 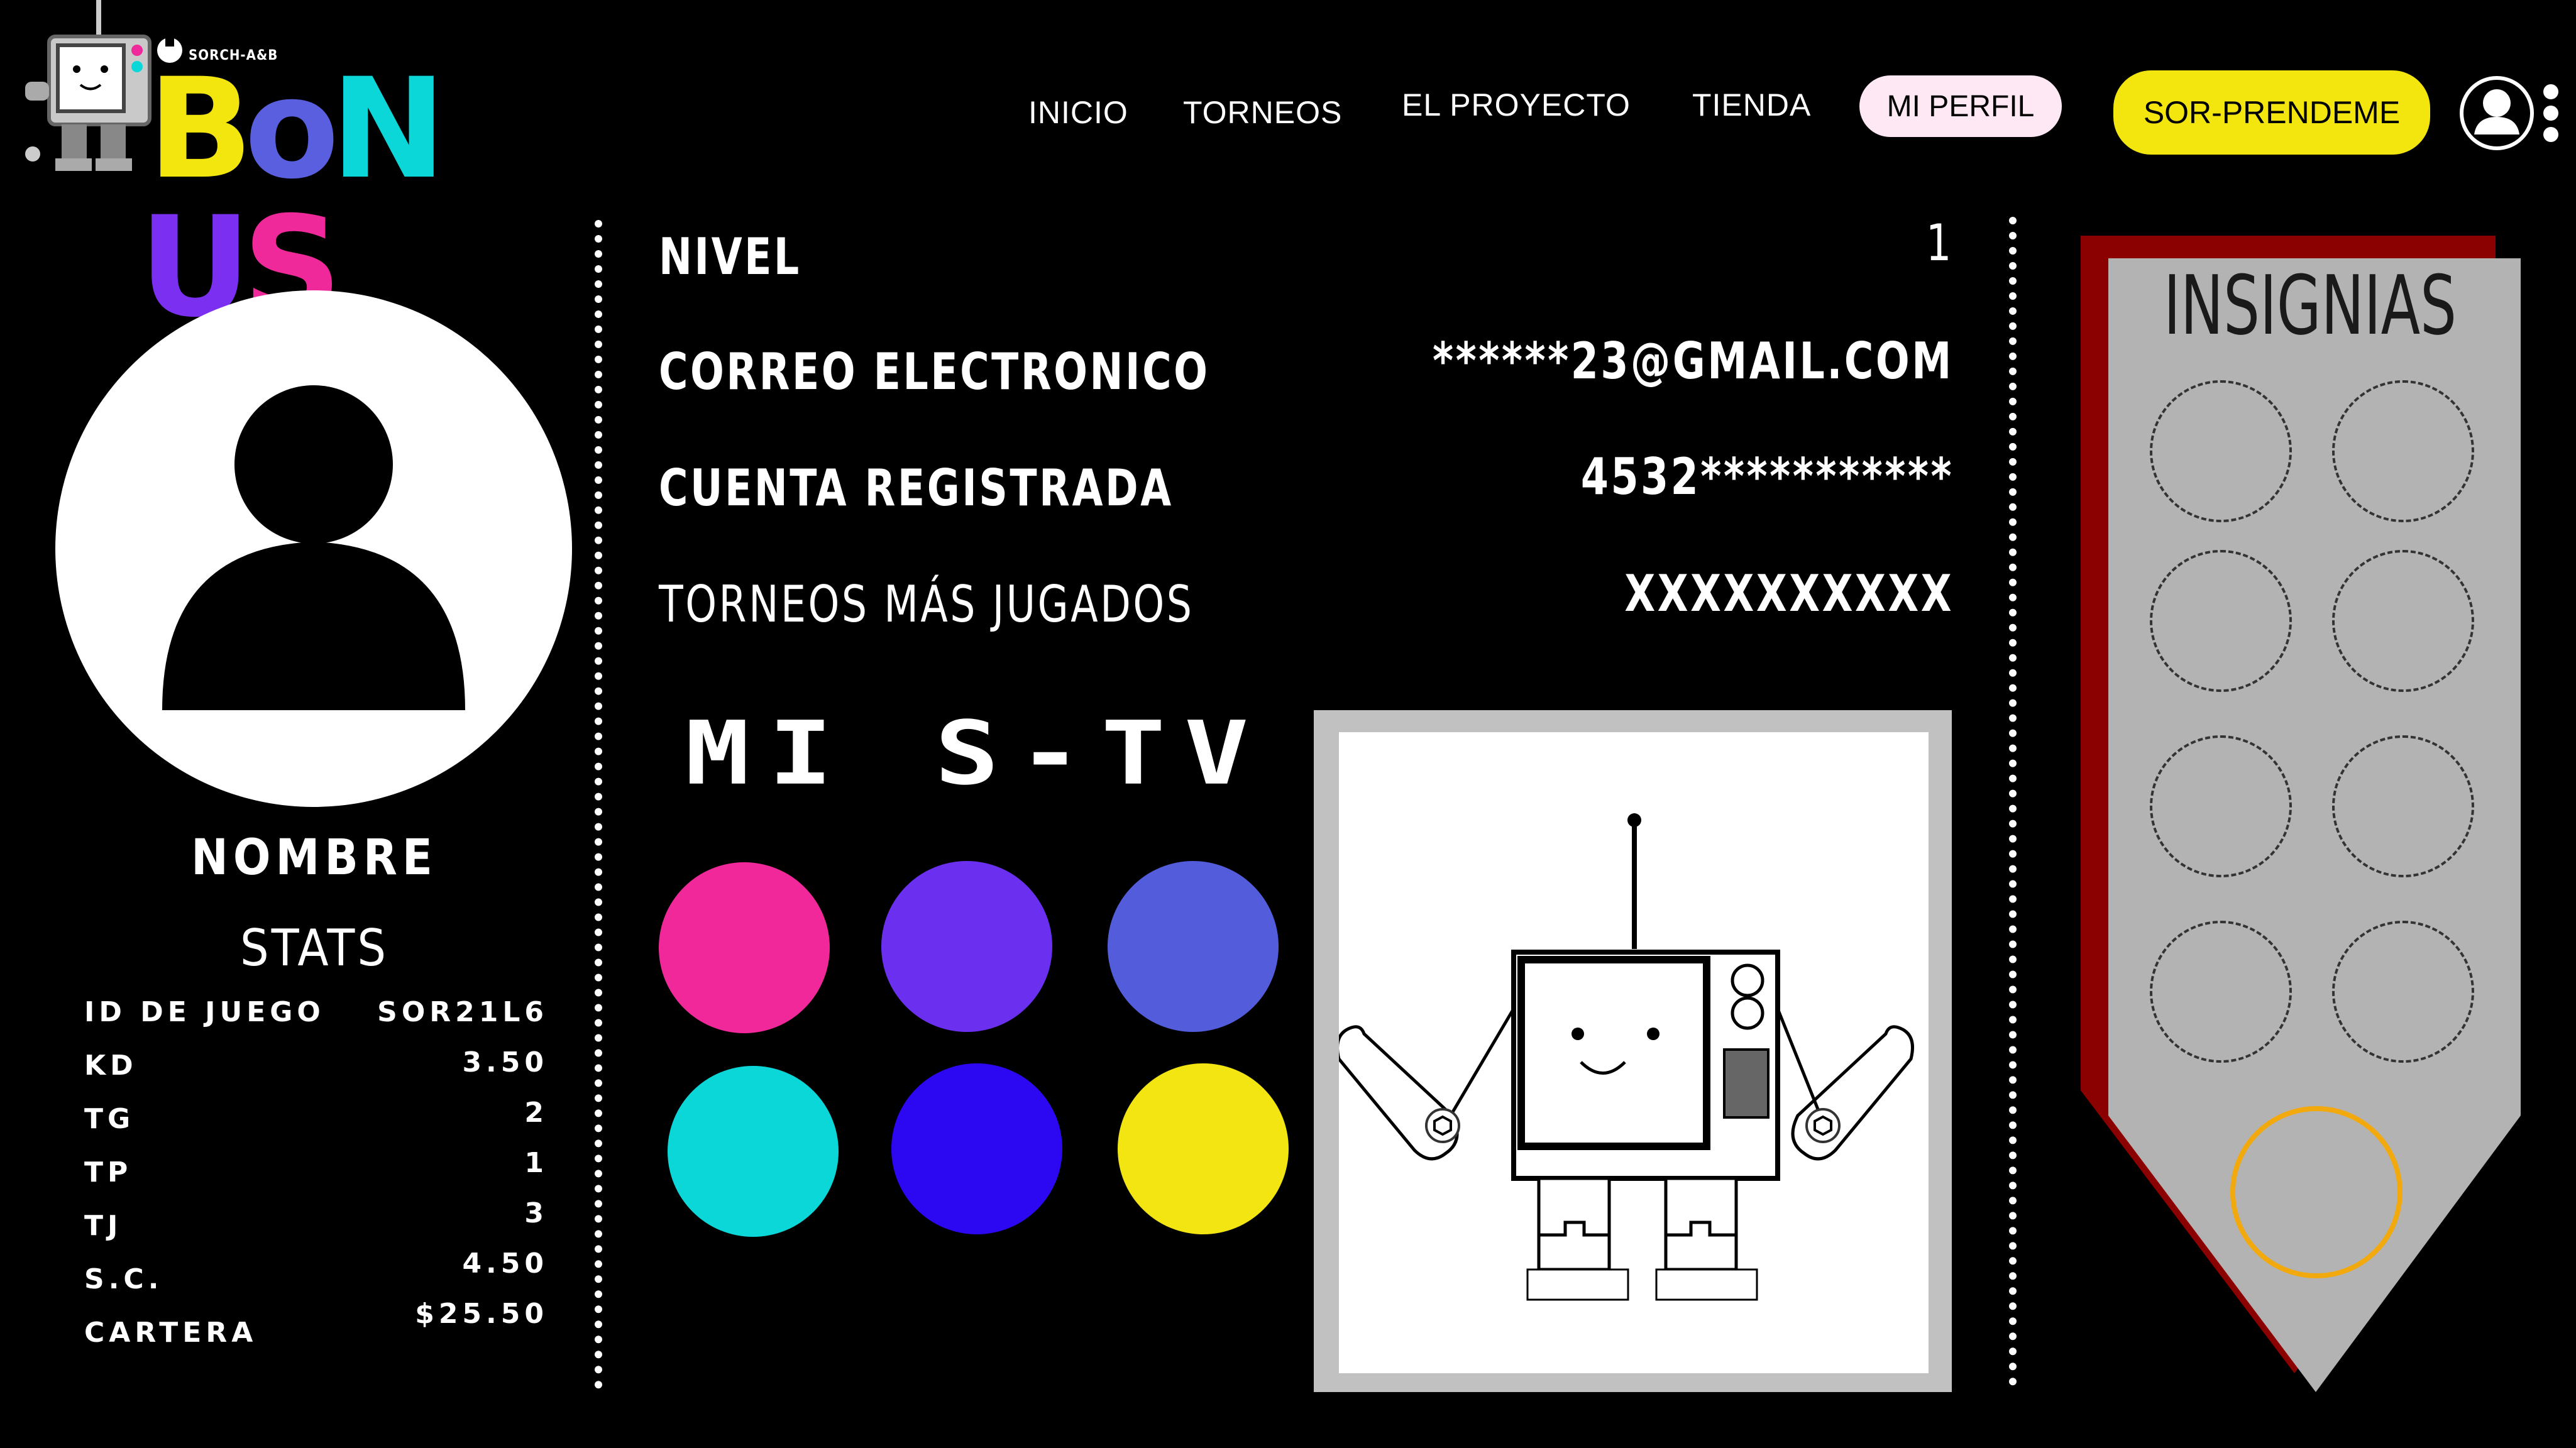 I want to click on info-label: CUENTA REGISTRADA, so click(x=916, y=488).